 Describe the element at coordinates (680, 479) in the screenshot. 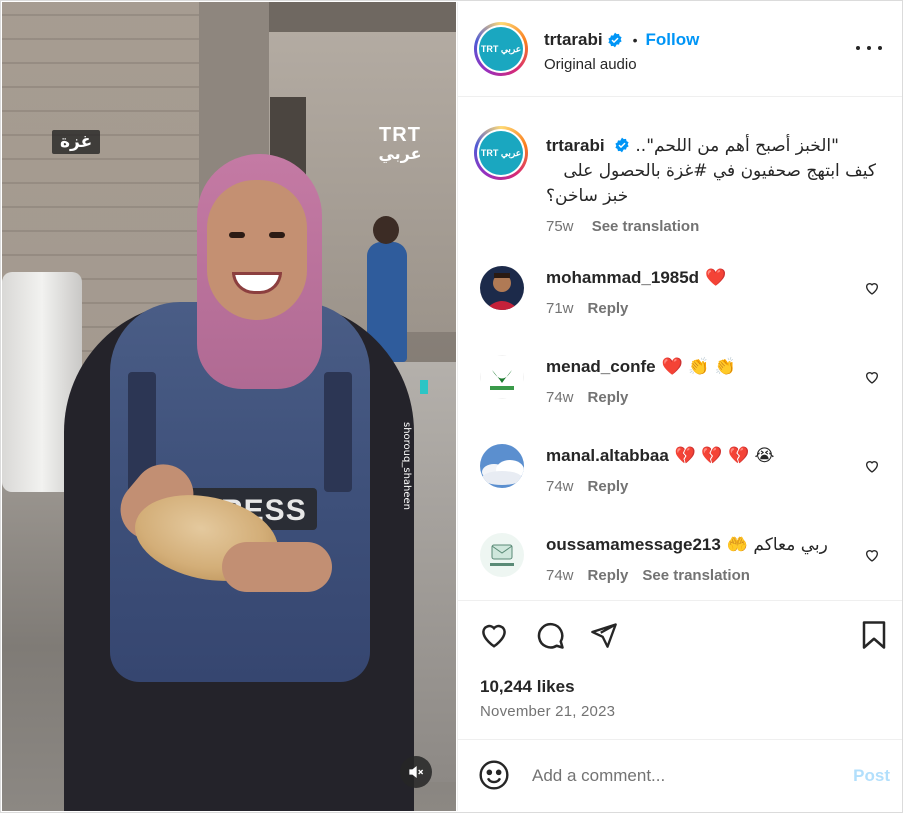

I see `comment-item: manal.altabbaa 💔 💔 💔 😭 74w Reply` at that location.